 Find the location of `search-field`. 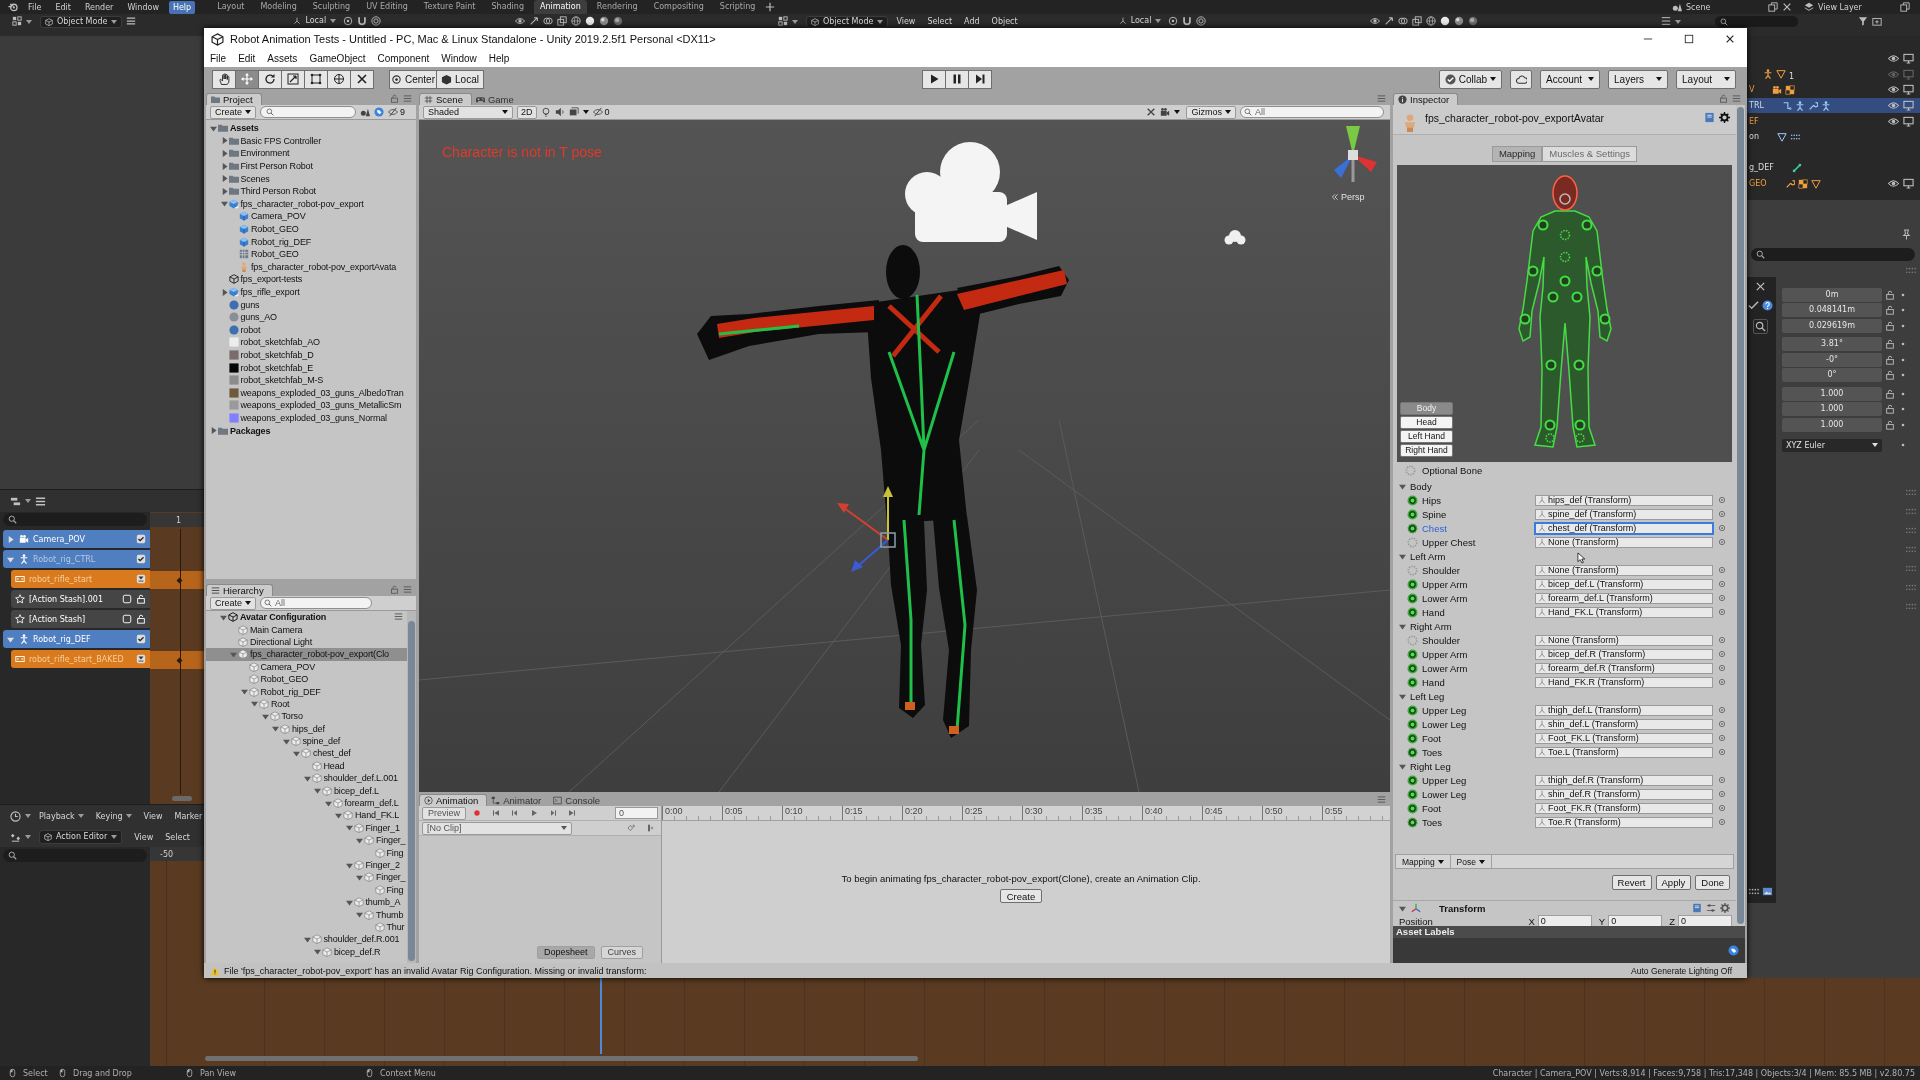

search-field is located at coordinates (75, 855).